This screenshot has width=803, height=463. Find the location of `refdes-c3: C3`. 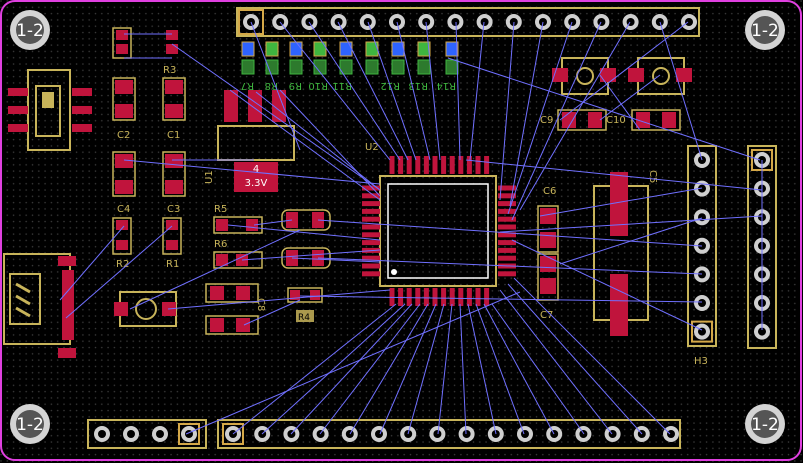

refdes-c3: C3 is located at coordinates (173, 209).